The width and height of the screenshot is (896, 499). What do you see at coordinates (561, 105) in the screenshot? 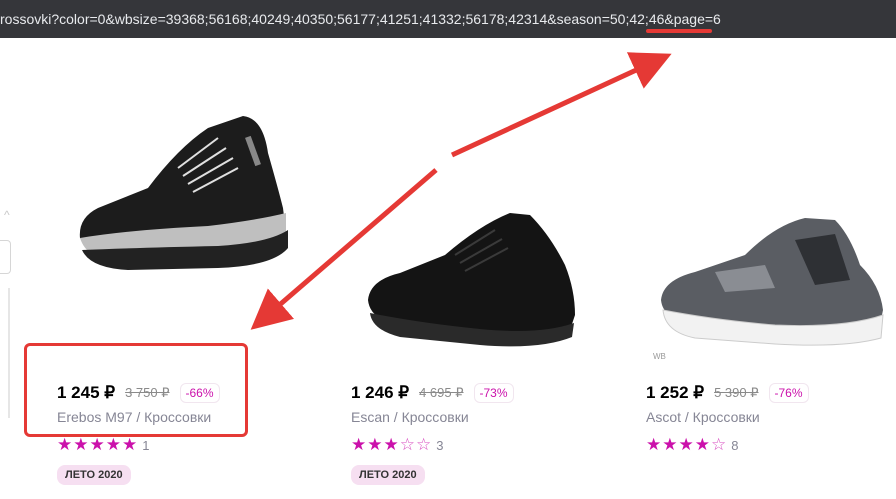
I see `arrow-to-url` at bounding box center [561, 105].